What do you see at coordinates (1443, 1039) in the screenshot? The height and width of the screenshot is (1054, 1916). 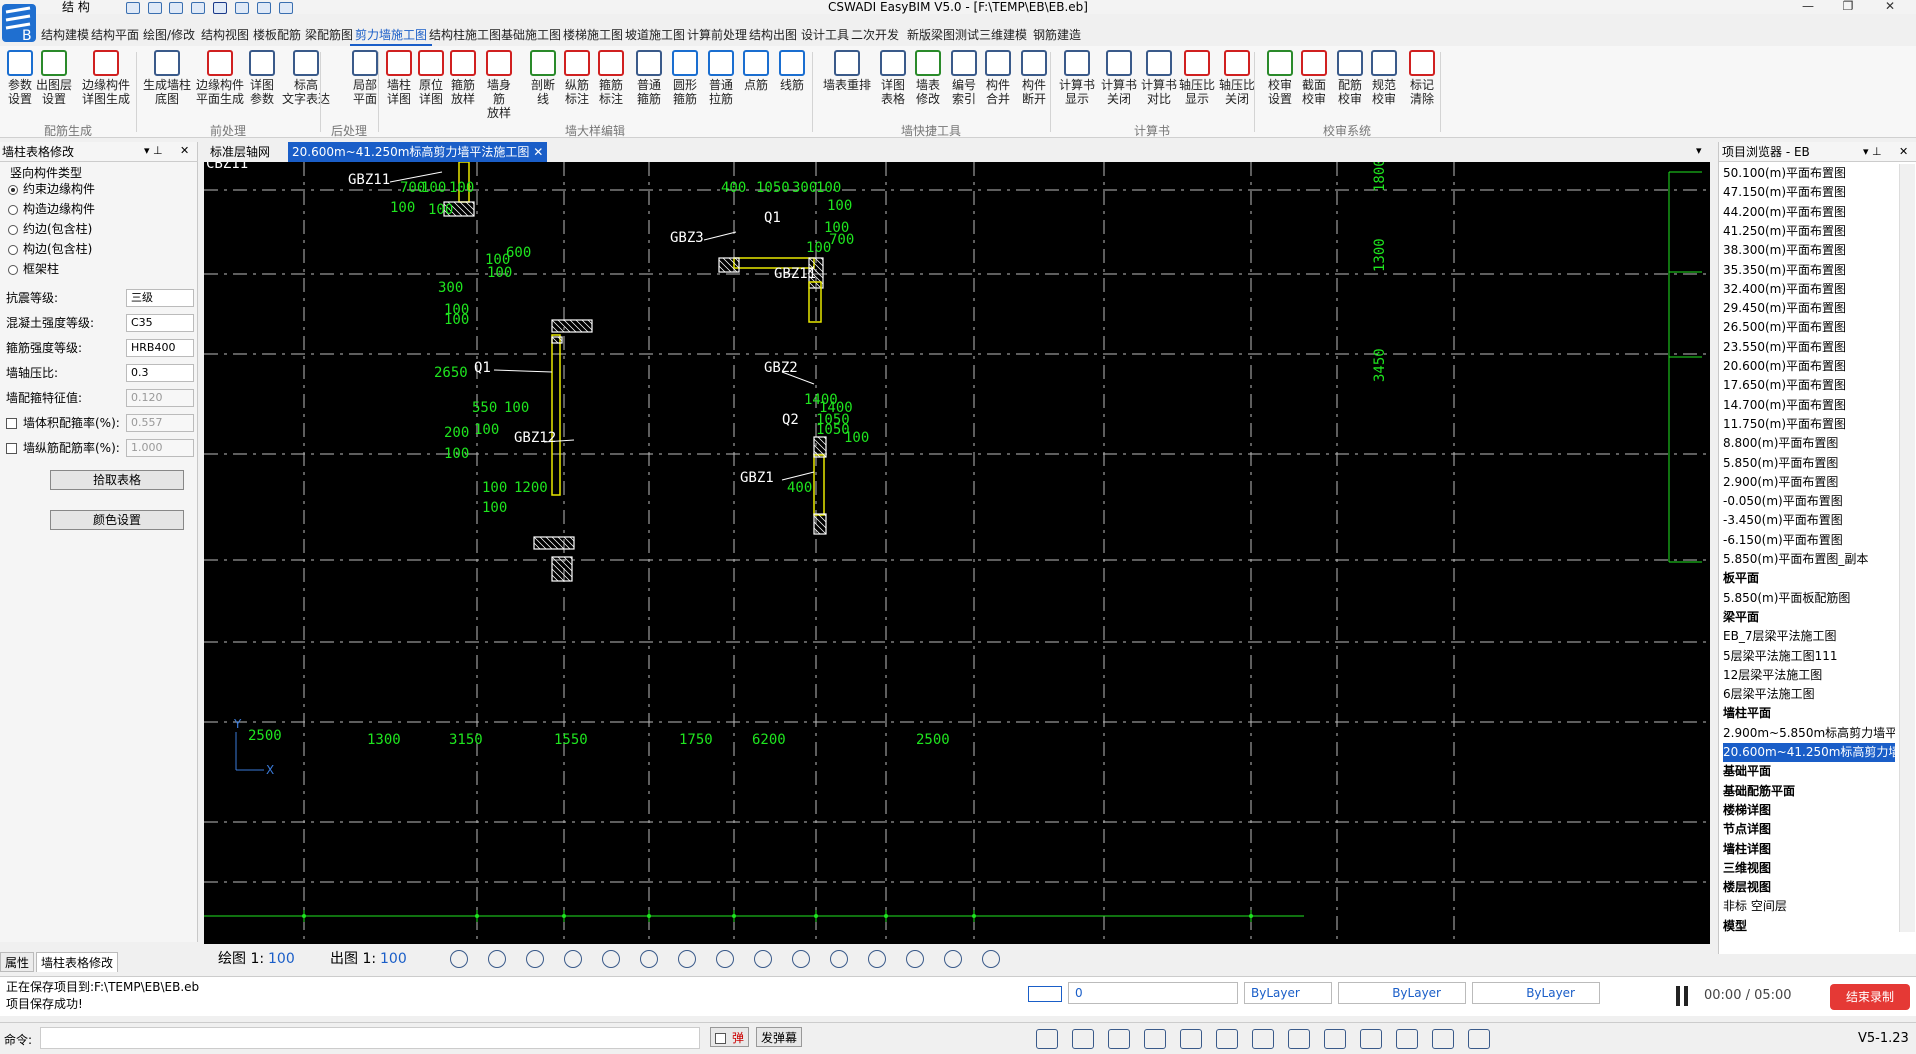 I see `transfer-icon` at bounding box center [1443, 1039].